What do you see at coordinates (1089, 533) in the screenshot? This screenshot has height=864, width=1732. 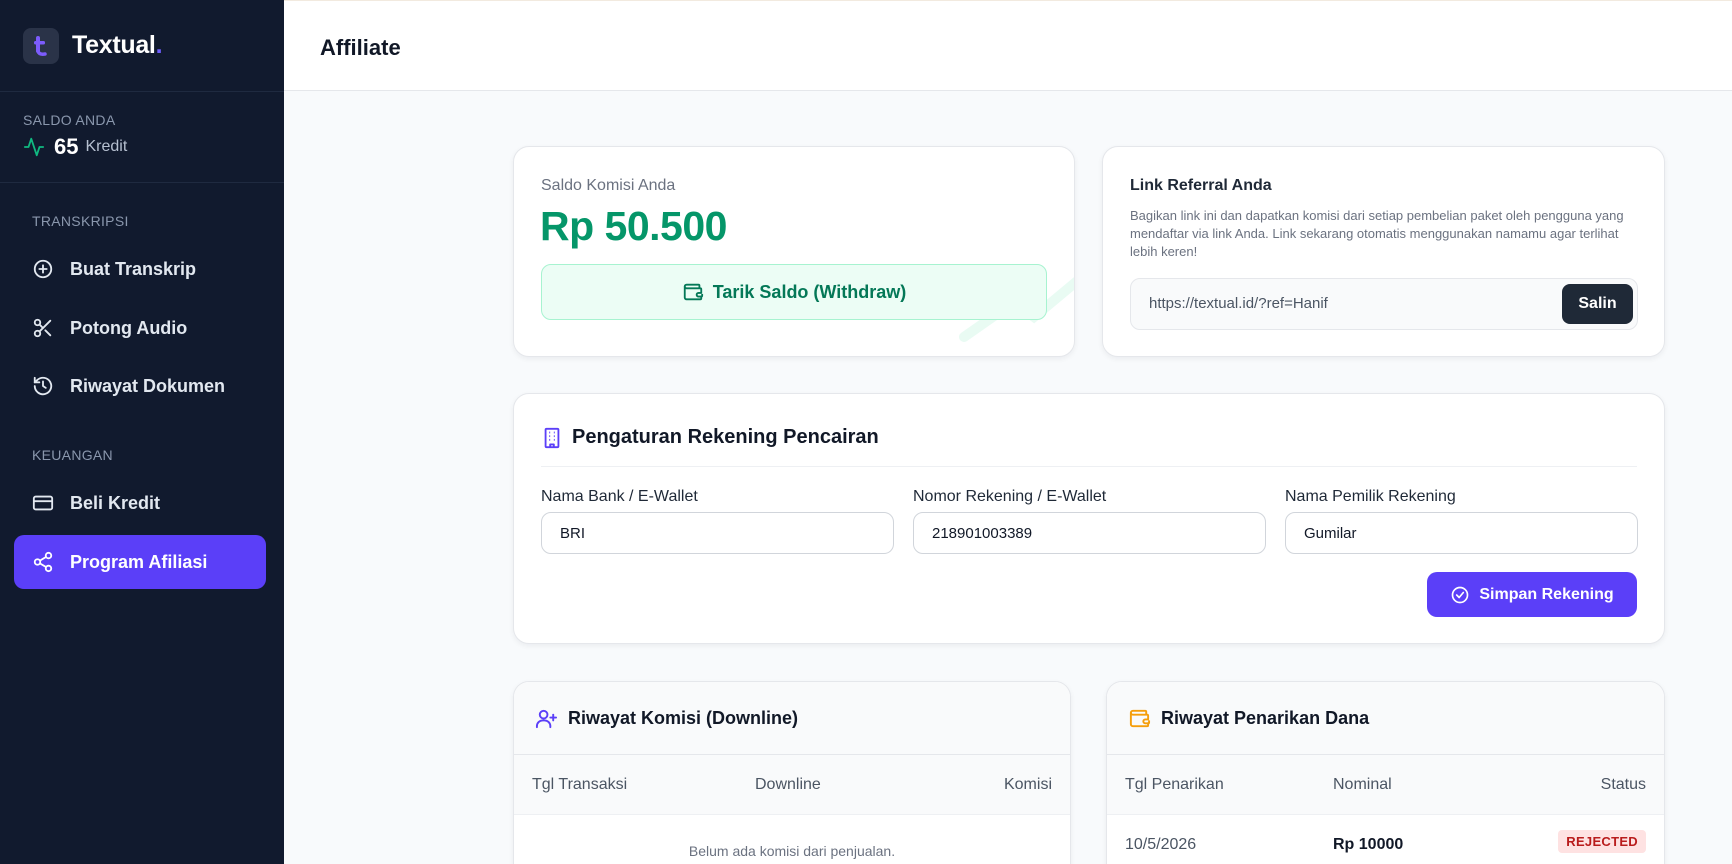 I see `account-number-input` at bounding box center [1089, 533].